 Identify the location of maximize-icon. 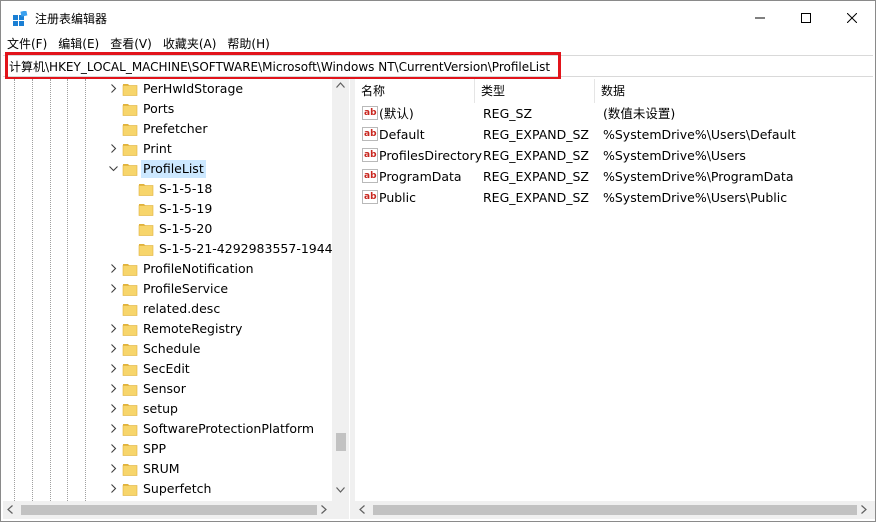
(806, 18).